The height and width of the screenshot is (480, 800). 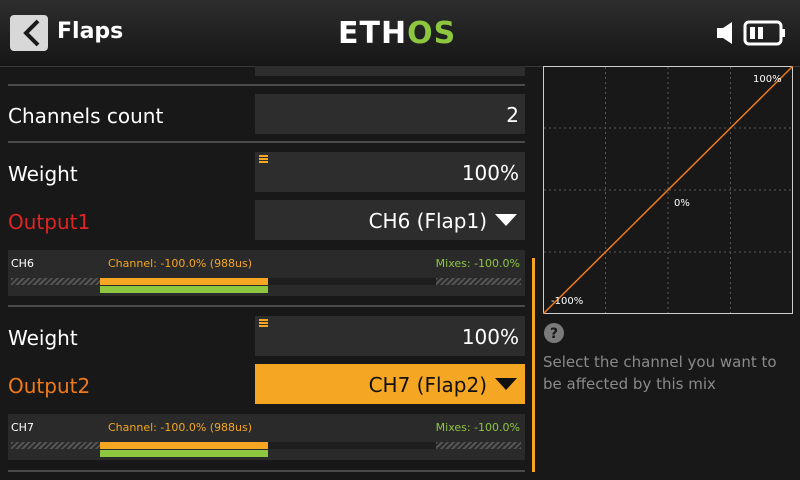 I want to click on curve-label-mid: 0%, so click(x=682, y=203).